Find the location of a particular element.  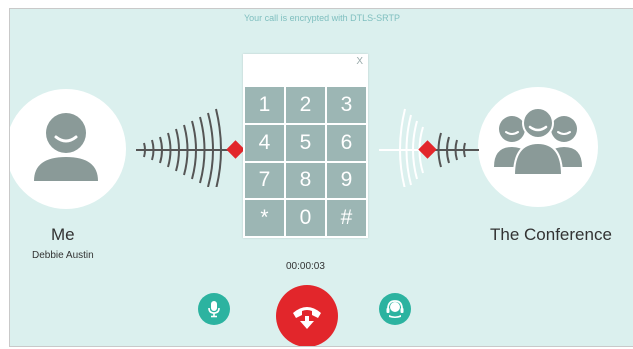

encryption-notice: Your call is encrypted with DTLS-SRTP is located at coordinates (322, 18).